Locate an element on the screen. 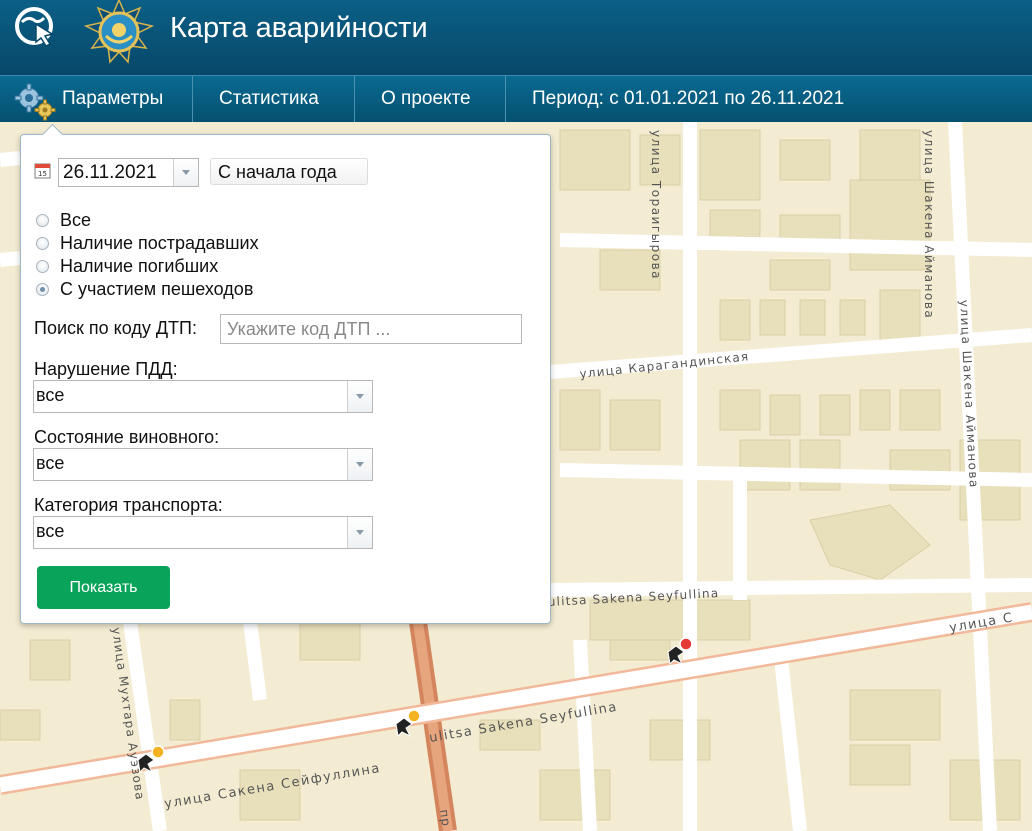 The height and width of the screenshot is (831, 1032). radio-label: Наличие погибших is located at coordinates (139, 266).